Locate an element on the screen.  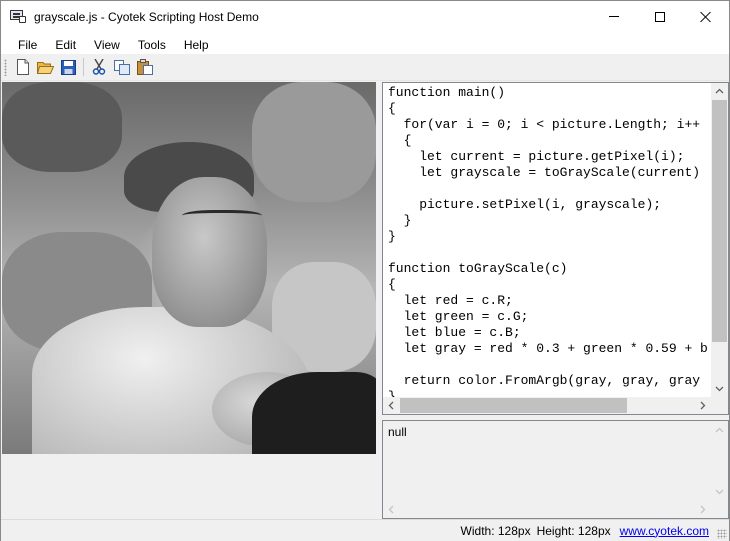
menu-view: View is located at coordinates (107, 43).